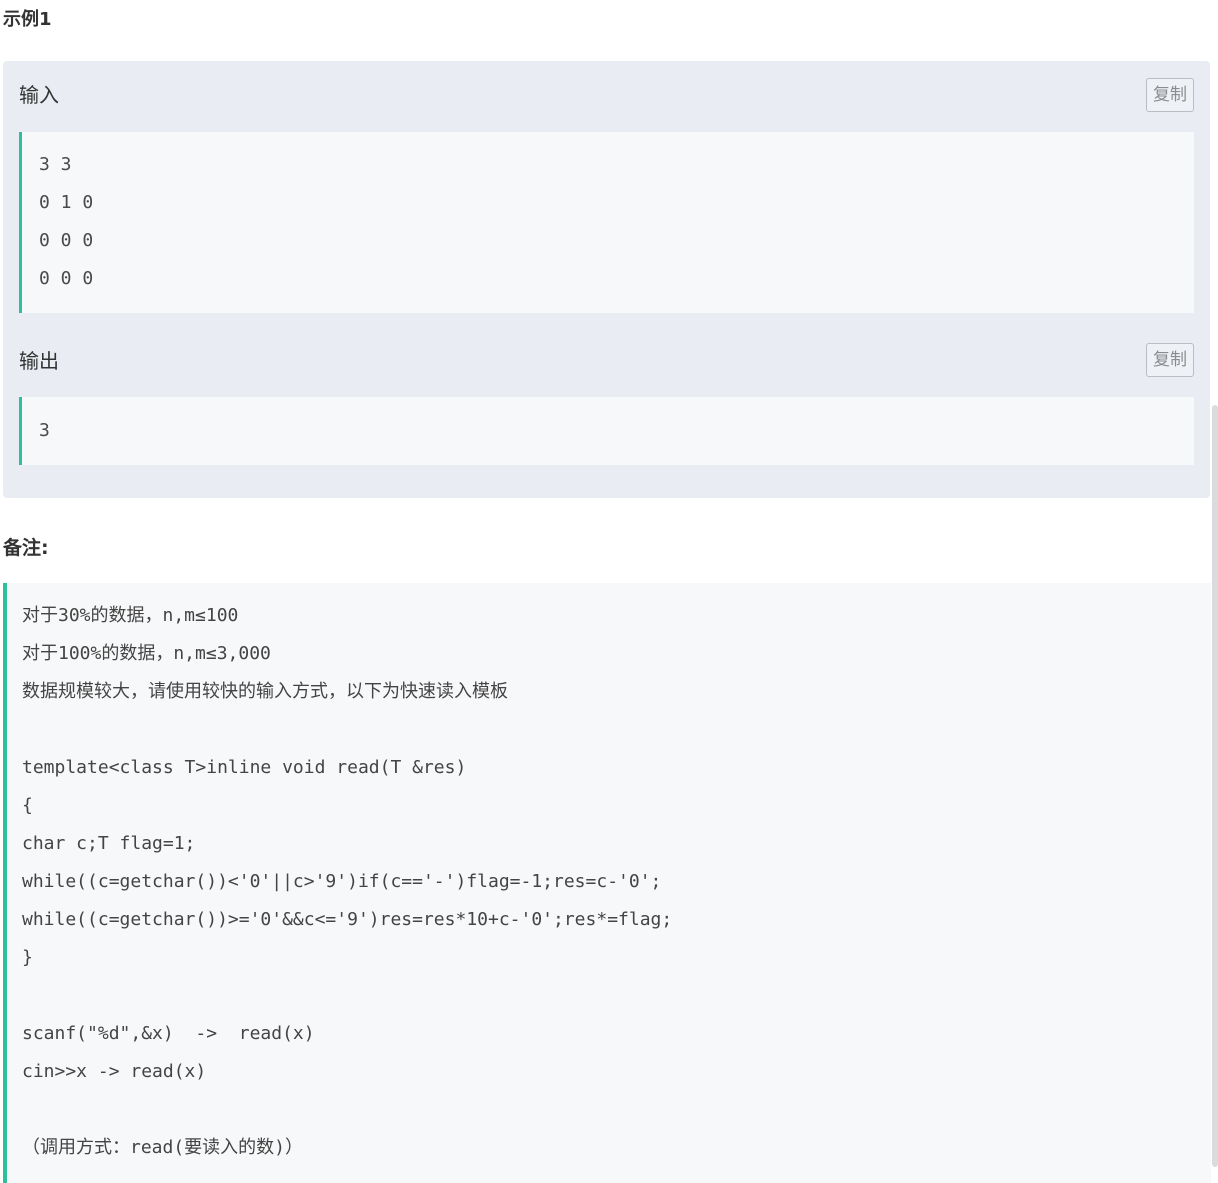 This screenshot has height=1183, width=1218. What do you see at coordinates (44, 430) in the screenshot?
I see `output-line: 3` at bounding box center [44, 430].